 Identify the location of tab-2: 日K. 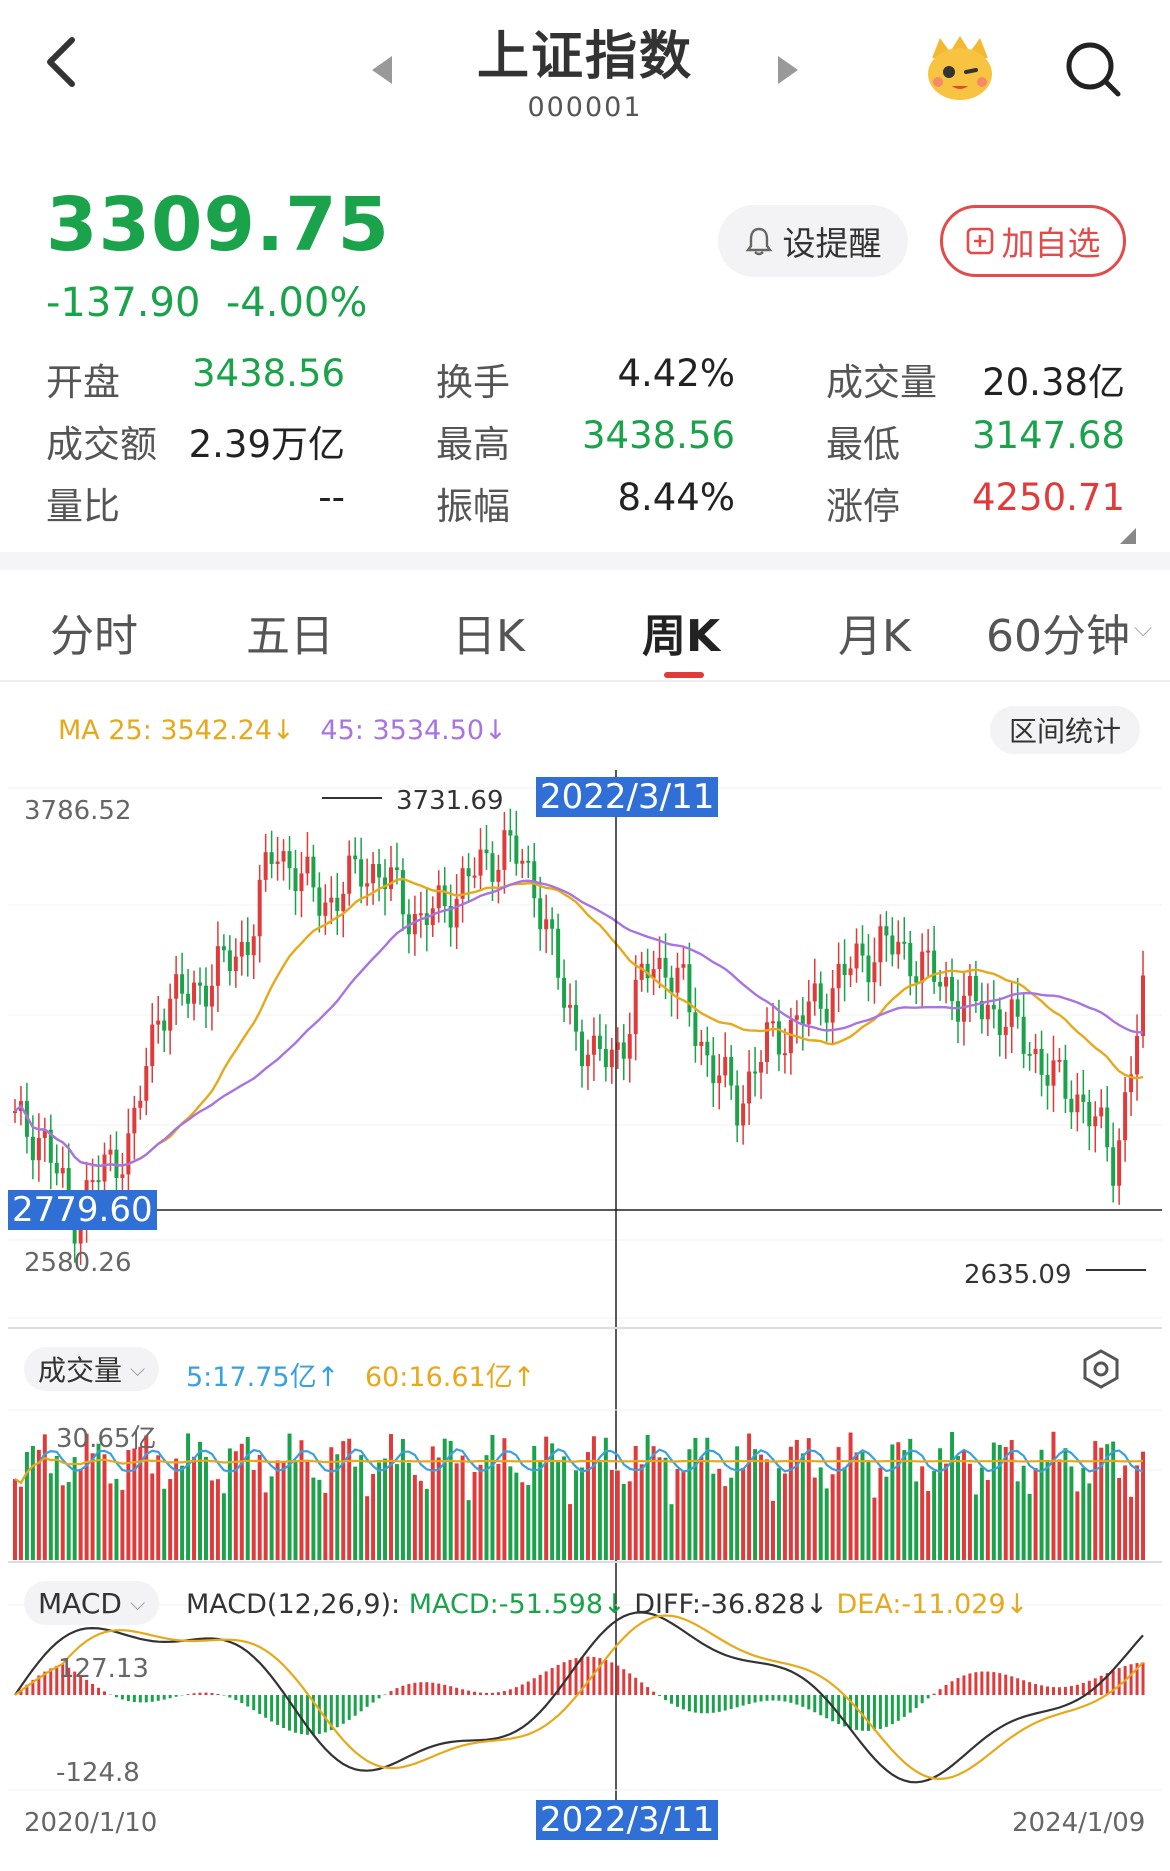
(488, 632).